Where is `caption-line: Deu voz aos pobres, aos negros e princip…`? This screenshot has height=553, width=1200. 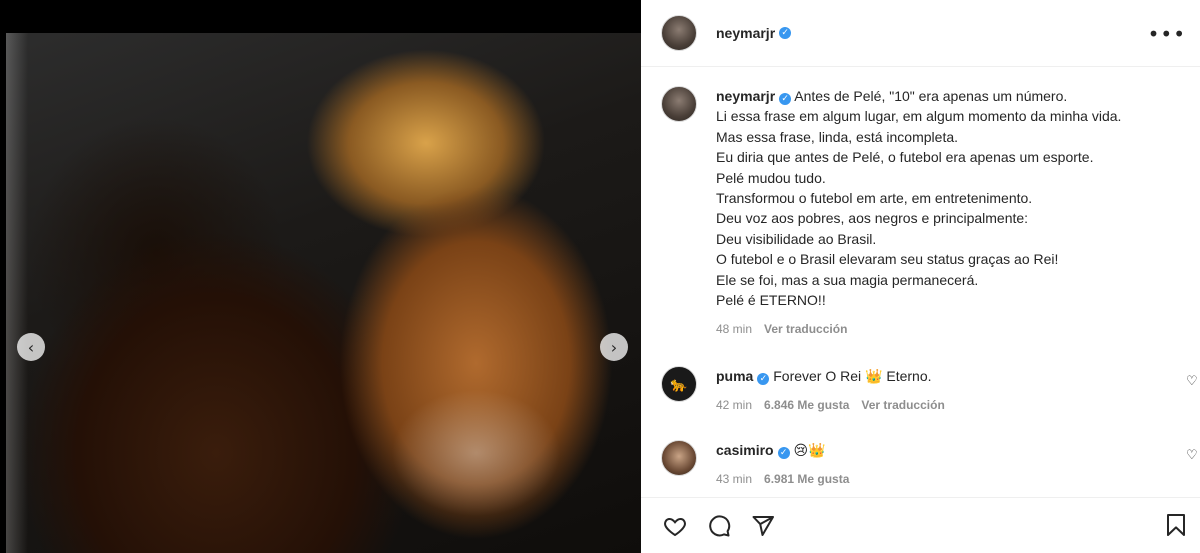
caption-line: Deu voz aos pobres, aos negros e princip… is located at coordinates (872, 218).